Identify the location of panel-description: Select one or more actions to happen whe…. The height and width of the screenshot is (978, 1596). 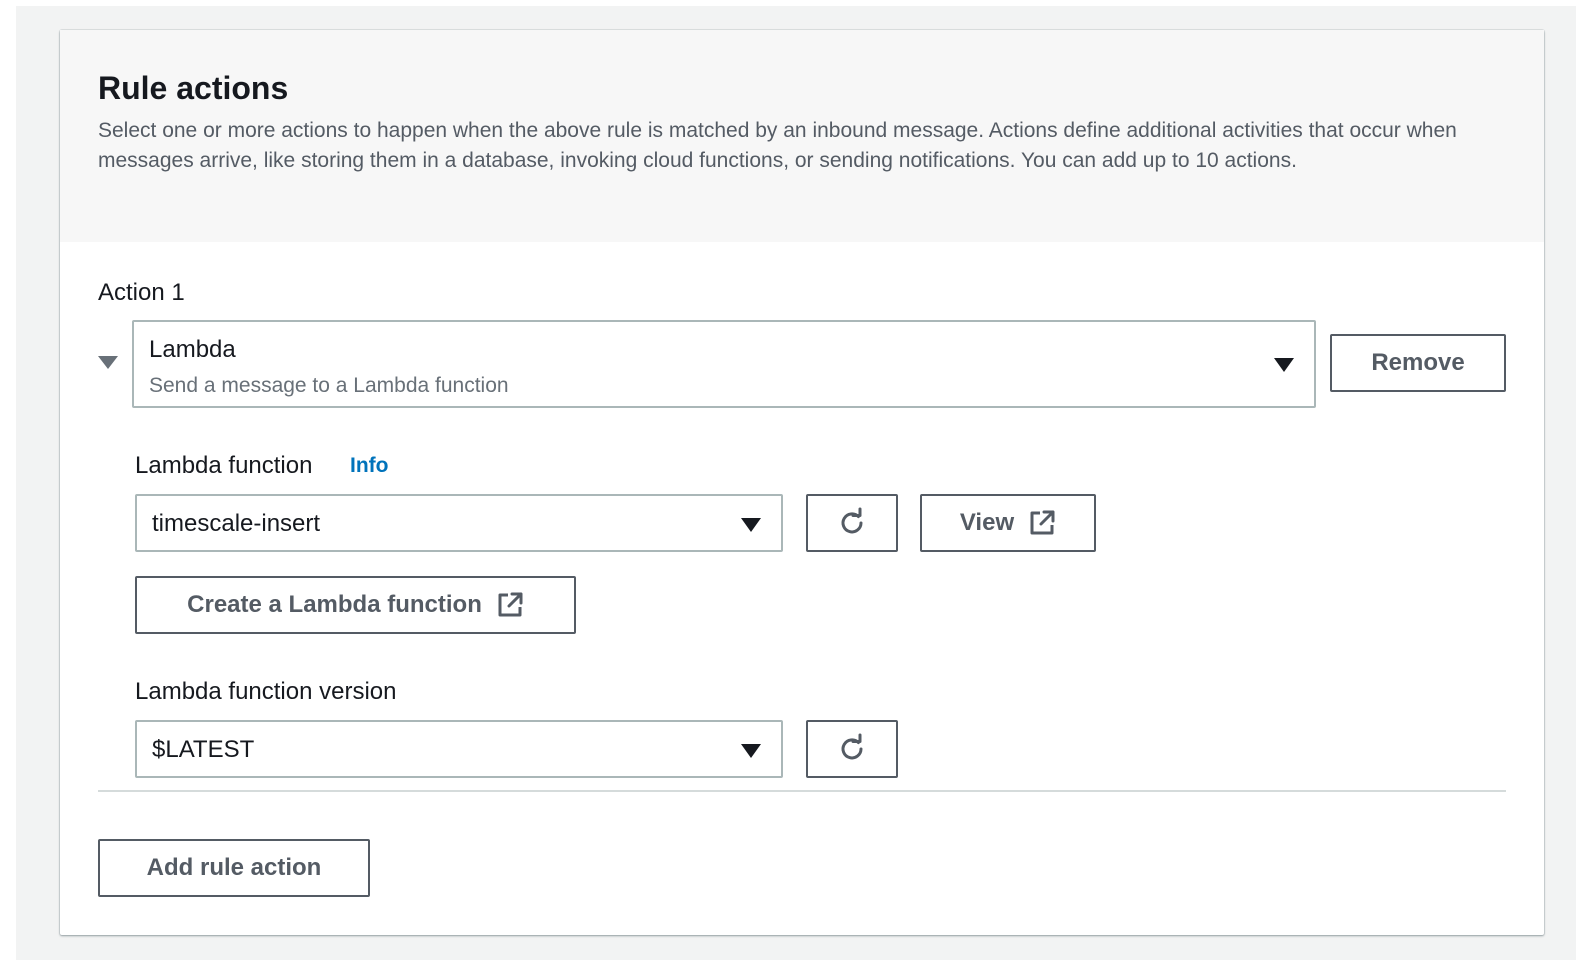
(777, 145).